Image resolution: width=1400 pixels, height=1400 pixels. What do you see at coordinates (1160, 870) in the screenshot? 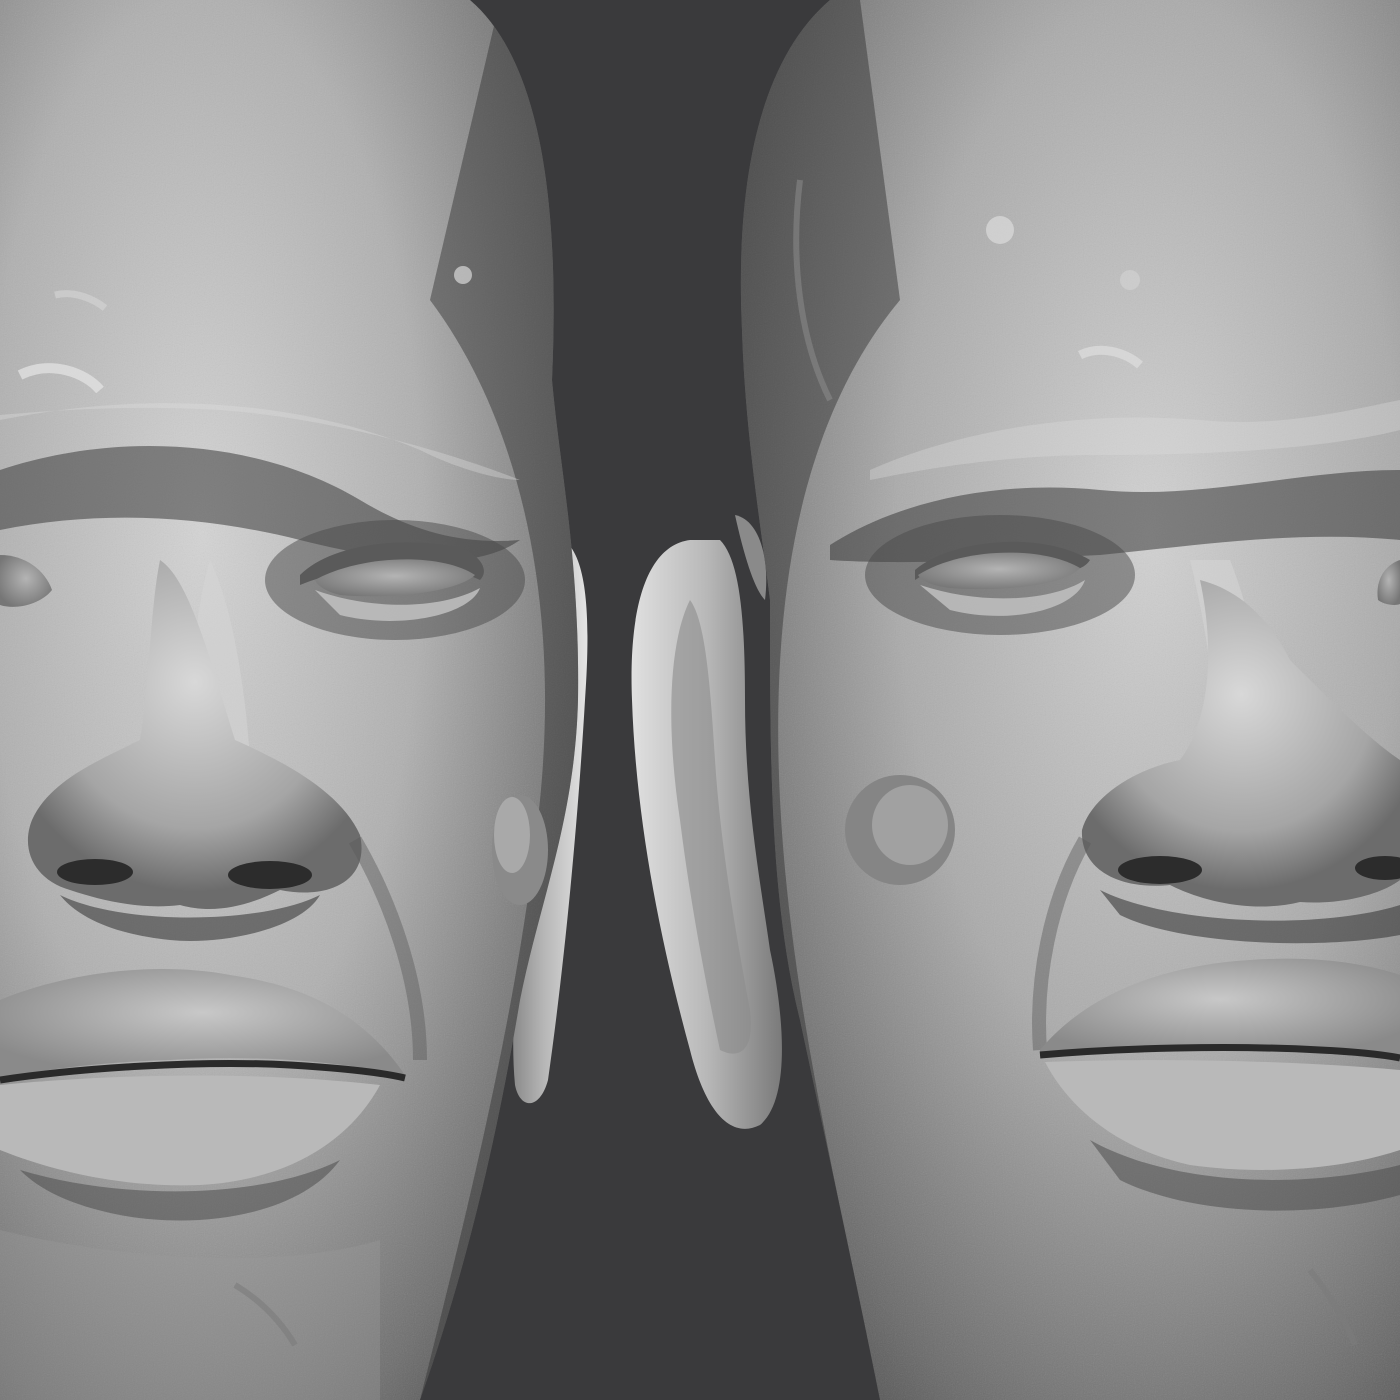
I see `right-nostril` at bounding box center [1160, 870].